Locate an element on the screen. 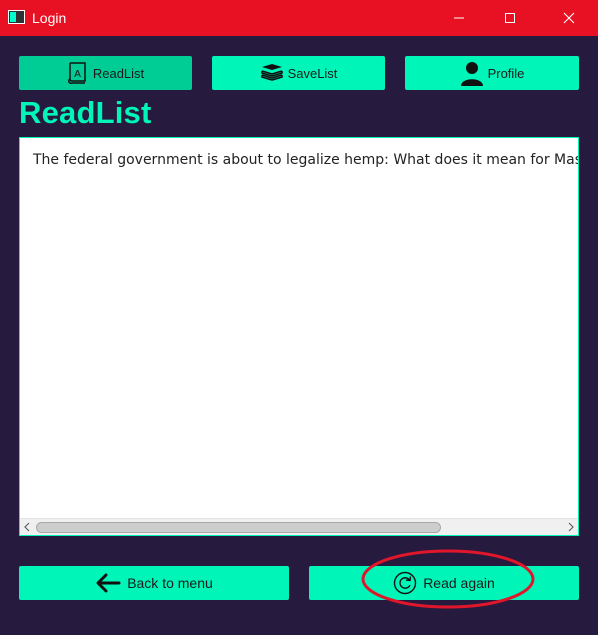 Image resolution: width=598 pixels, height=635 pixels. stack-icon is located at coordinates (271, 72).